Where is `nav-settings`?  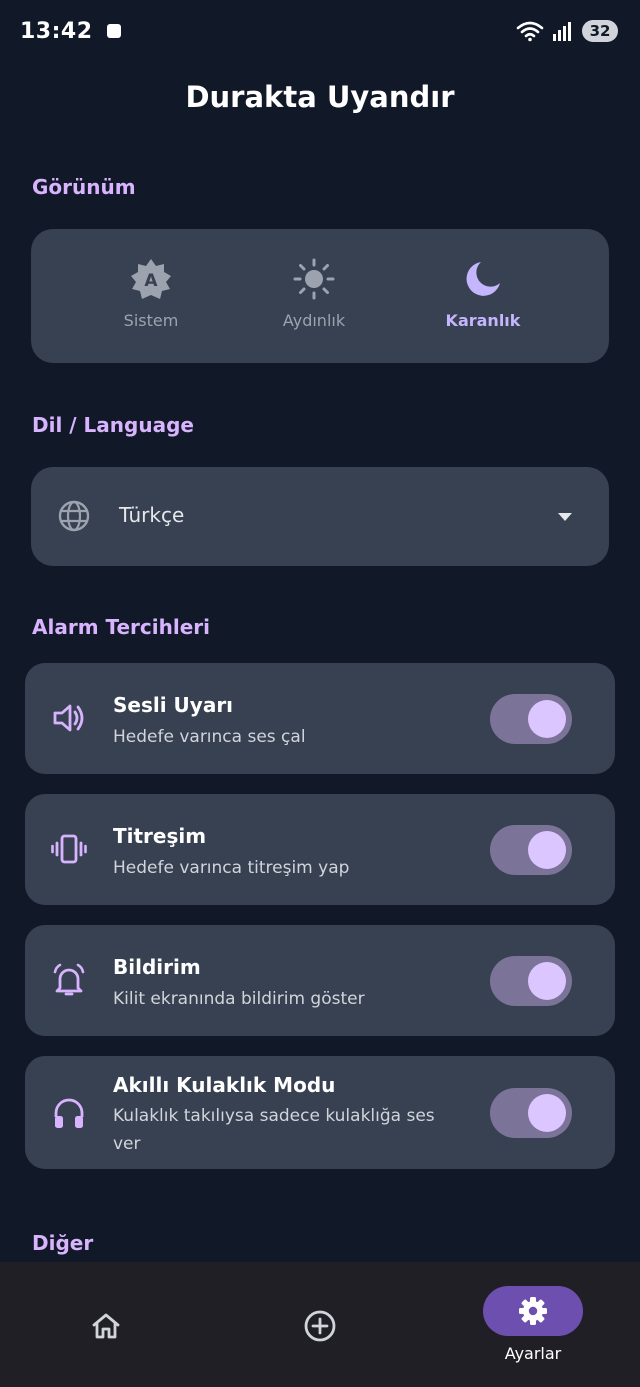 nav-settings is located at coordinates (533, 1311).